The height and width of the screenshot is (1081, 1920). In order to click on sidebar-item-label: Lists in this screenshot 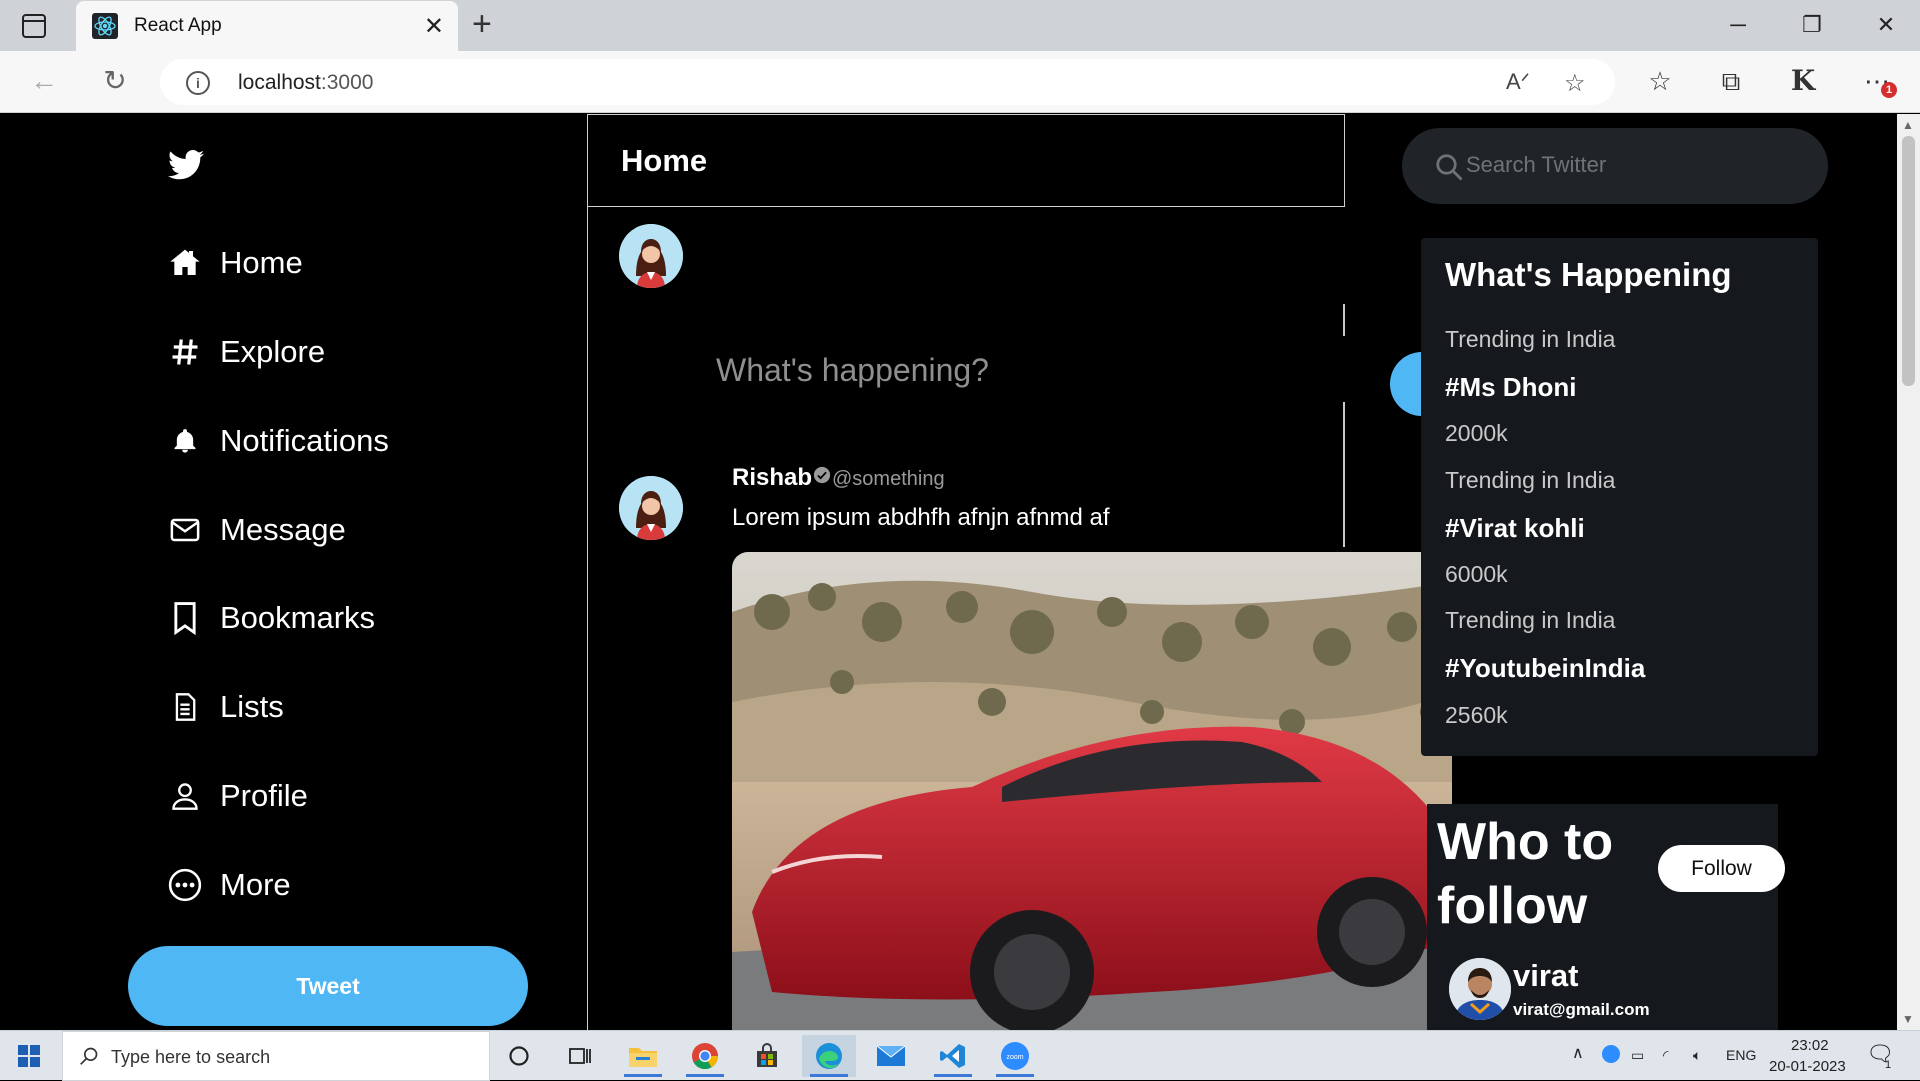, I will do `click(252, 706)`.